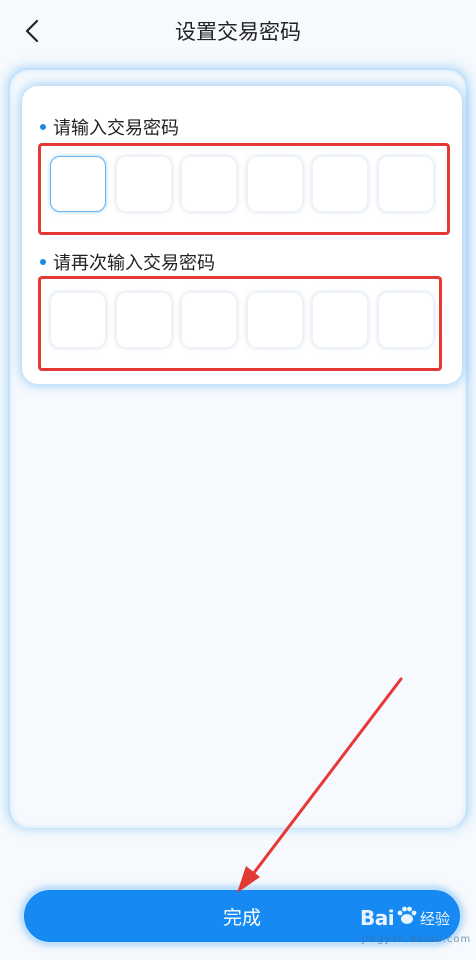  Describe the element at coordinates (134, 263) in the screenshot. I see `confirm-label: 请再次输入交易密码` at that location.